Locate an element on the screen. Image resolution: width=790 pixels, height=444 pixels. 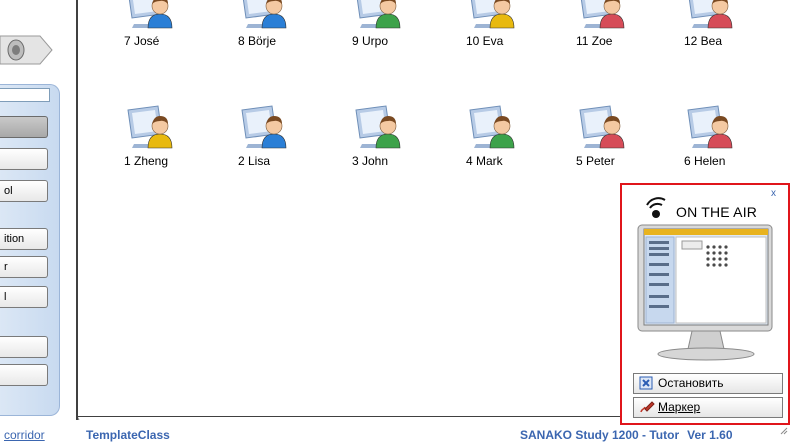
student-1-4: 10 Eva is located at coordinates (496, 30).